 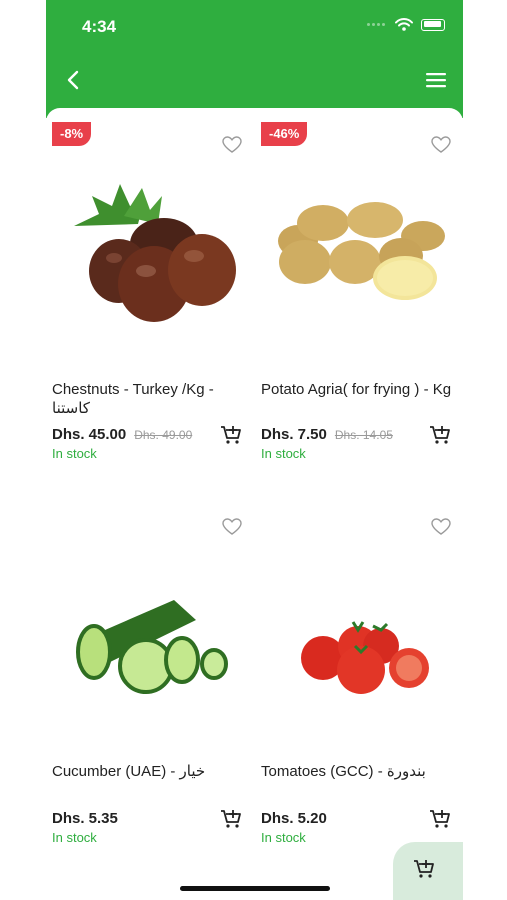 What do you see at coordinates (377, 24) in the screenshot?
I see `signal-icon` at bounding box center [377, 24].